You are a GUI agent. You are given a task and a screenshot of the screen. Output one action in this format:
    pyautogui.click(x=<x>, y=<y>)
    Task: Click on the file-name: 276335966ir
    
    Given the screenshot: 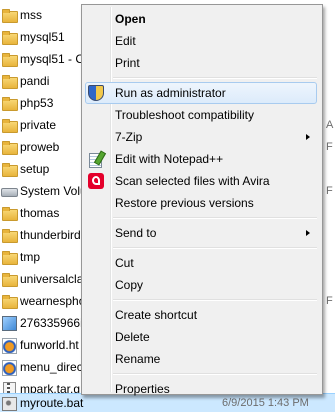 What is the action you would take?
    pyautogui.click(x=53, y=323)
    